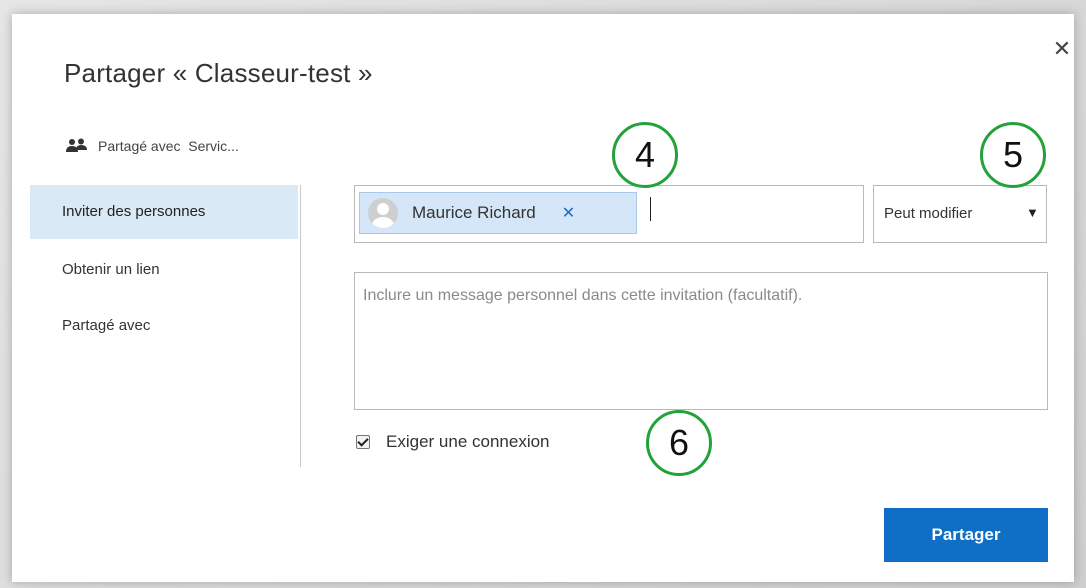 The width and height of the screenshot is (1086, 588). Describe the element at coordinates (568, 213) in the screenshot. I see `remove-recipient-icon: ✕` at that location.